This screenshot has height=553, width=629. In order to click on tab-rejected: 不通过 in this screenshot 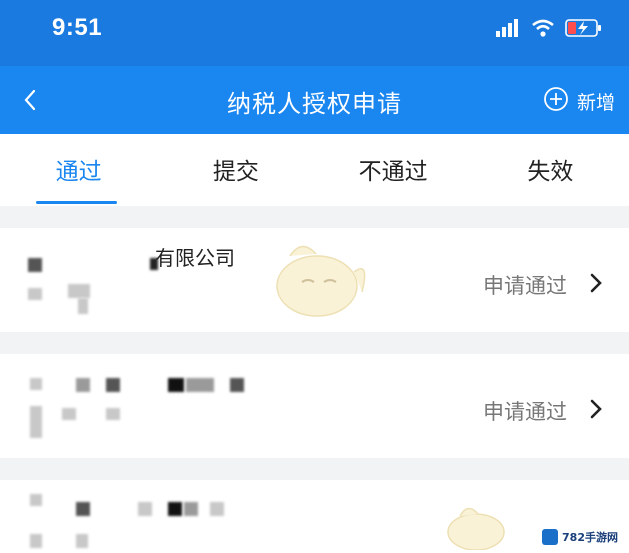, I will do `click(393, 170)`.